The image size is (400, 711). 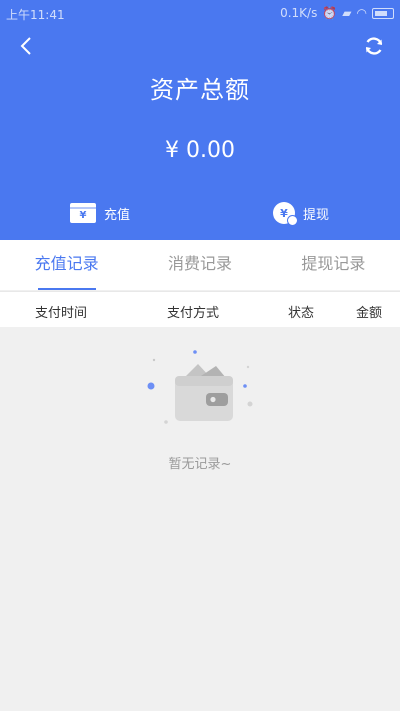 I want to click on column-amount: 金额, so click(x=369, y=313).